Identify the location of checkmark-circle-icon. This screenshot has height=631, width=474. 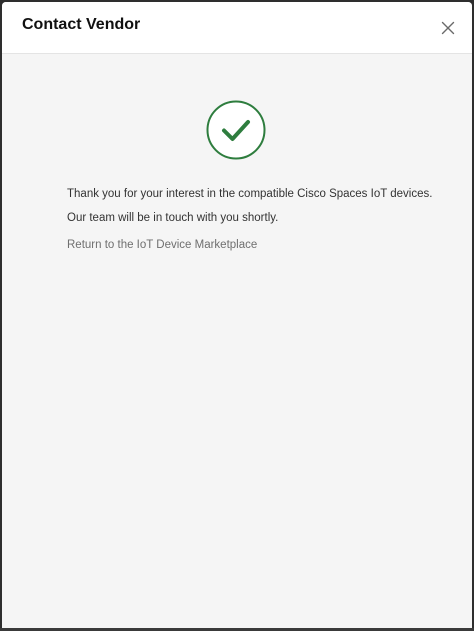
(236, 130).